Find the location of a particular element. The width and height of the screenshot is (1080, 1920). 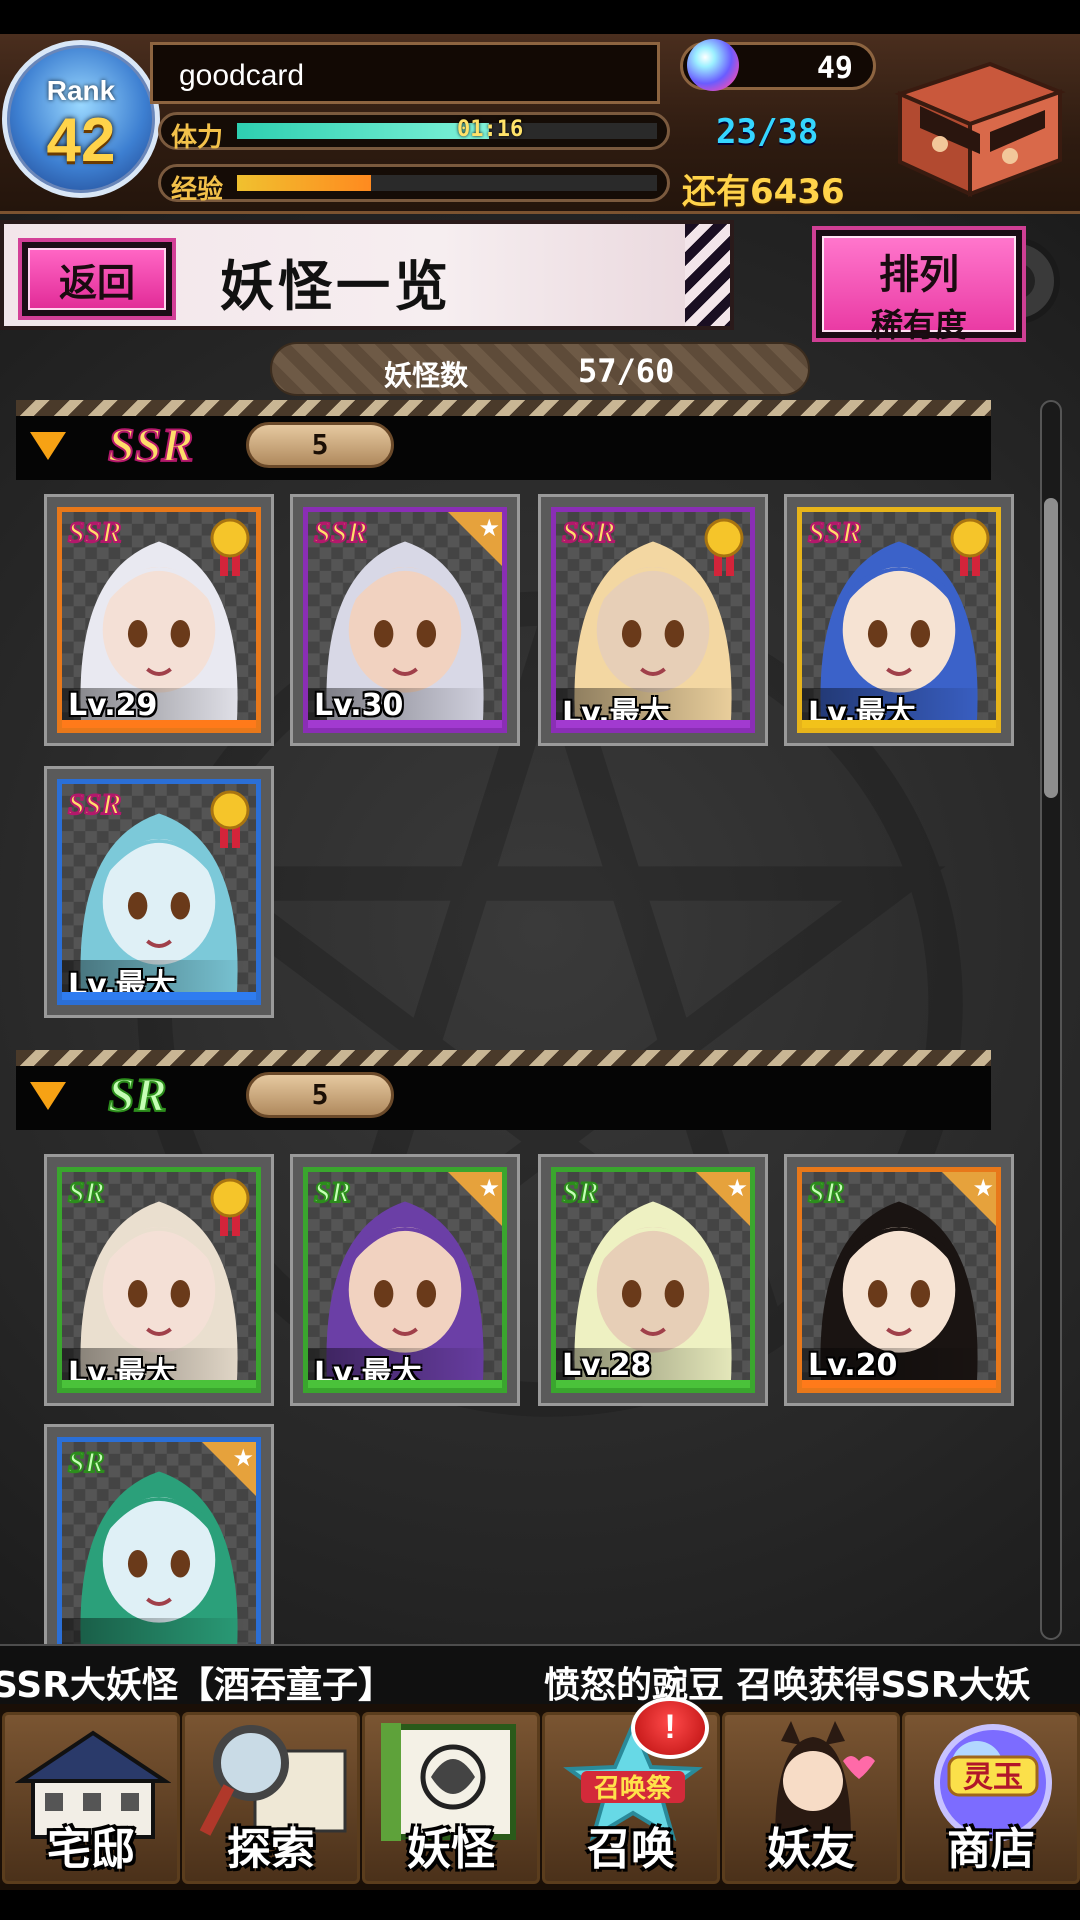

yokai-card: SR Lv.最大 is located at coordinates (159, 1280).